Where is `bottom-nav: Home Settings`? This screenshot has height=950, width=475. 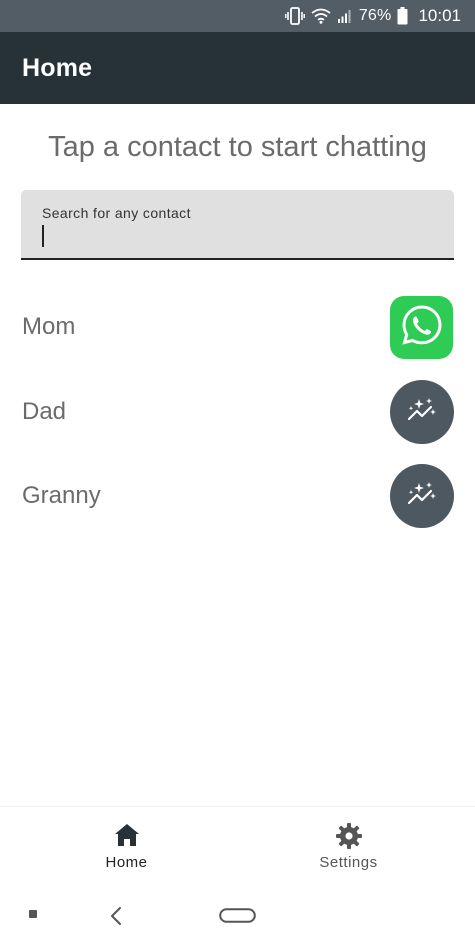
bottom-nav: Home Settings is located at coordinates (237, 848).